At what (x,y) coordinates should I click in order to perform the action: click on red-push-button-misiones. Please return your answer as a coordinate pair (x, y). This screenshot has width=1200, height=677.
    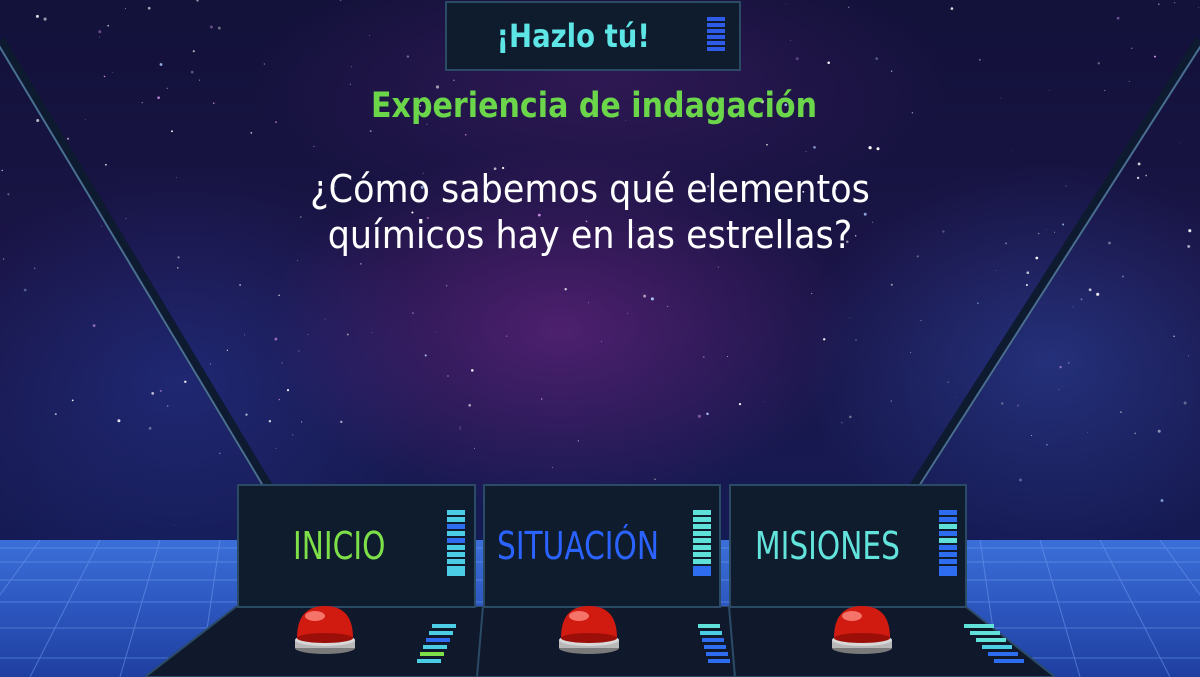
    Looking at the image, I should click on (862, 629).